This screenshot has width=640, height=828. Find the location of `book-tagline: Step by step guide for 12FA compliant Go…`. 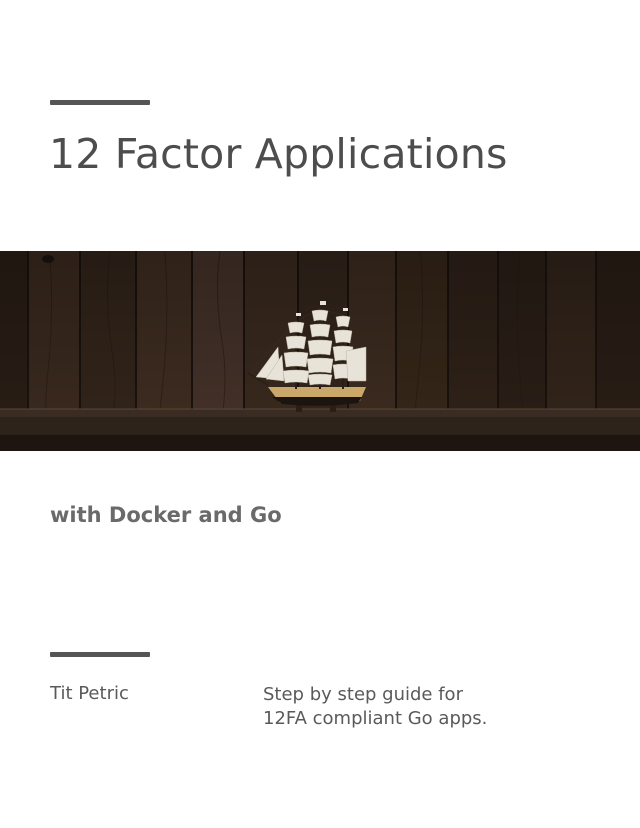

book-tagline: Step by step guide for 12FA compliant Go… is located at coordinates (375, 707).